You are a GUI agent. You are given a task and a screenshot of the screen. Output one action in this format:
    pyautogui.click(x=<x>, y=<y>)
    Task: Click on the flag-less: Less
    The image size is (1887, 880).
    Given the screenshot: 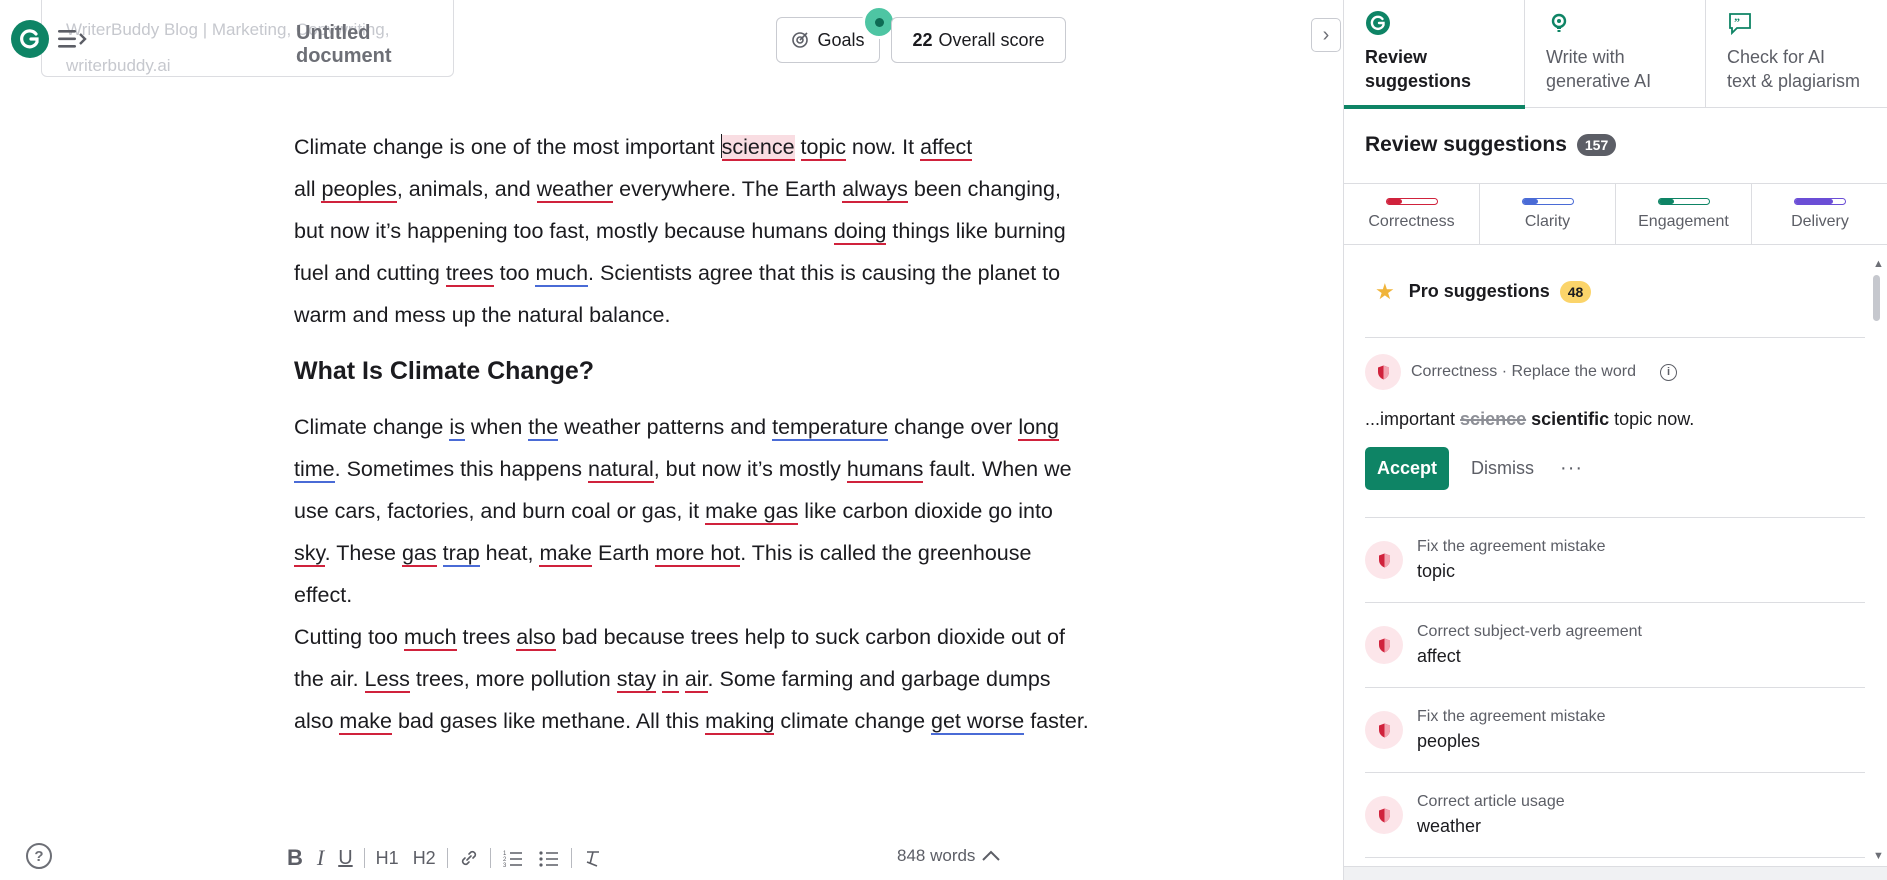 What is the action you would take?
    pyautogui.click(x=387, y=680)
    